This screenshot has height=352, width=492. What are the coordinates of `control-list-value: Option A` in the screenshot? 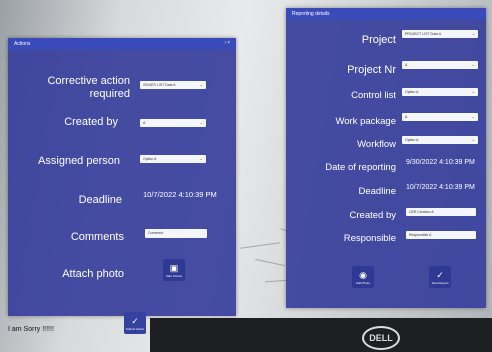 It's located at (412, 92).